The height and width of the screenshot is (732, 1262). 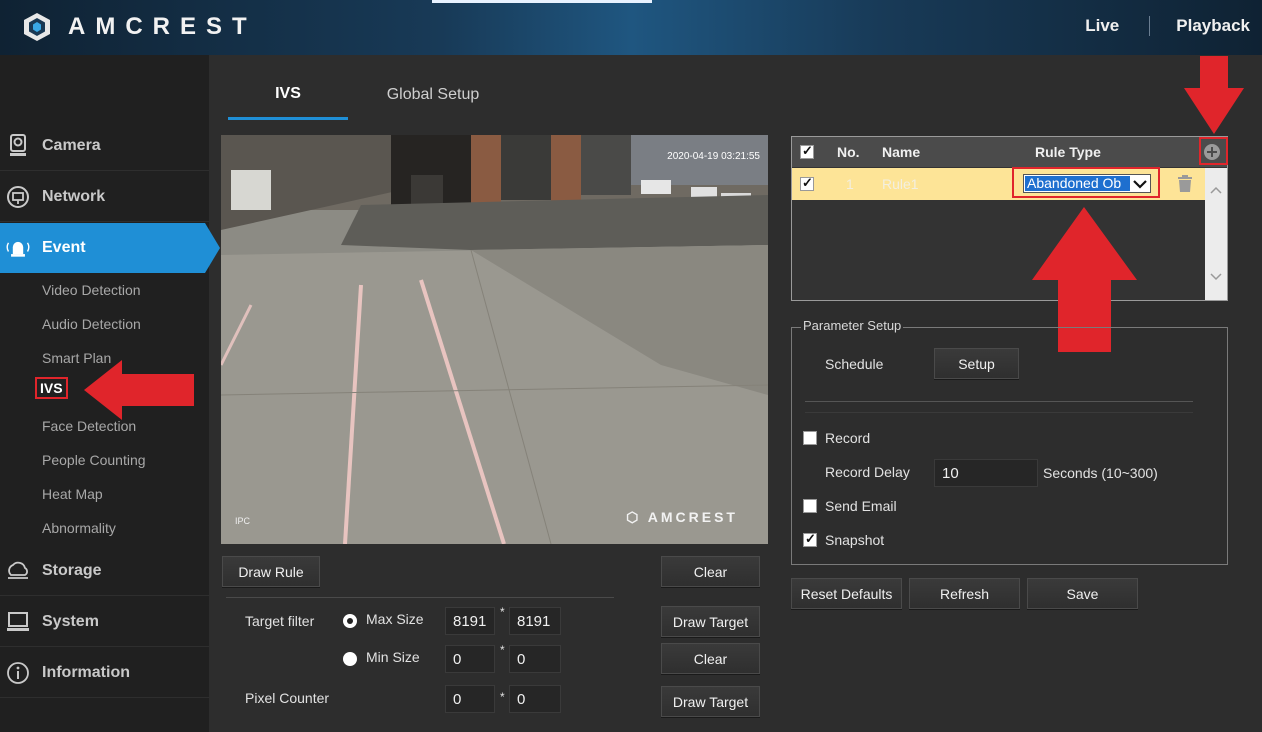 What do you see at coordinates (287, 698) in the screenshot?
I see `pixel-counter-label: Pixel Counter` at bounding box center [287, 698].